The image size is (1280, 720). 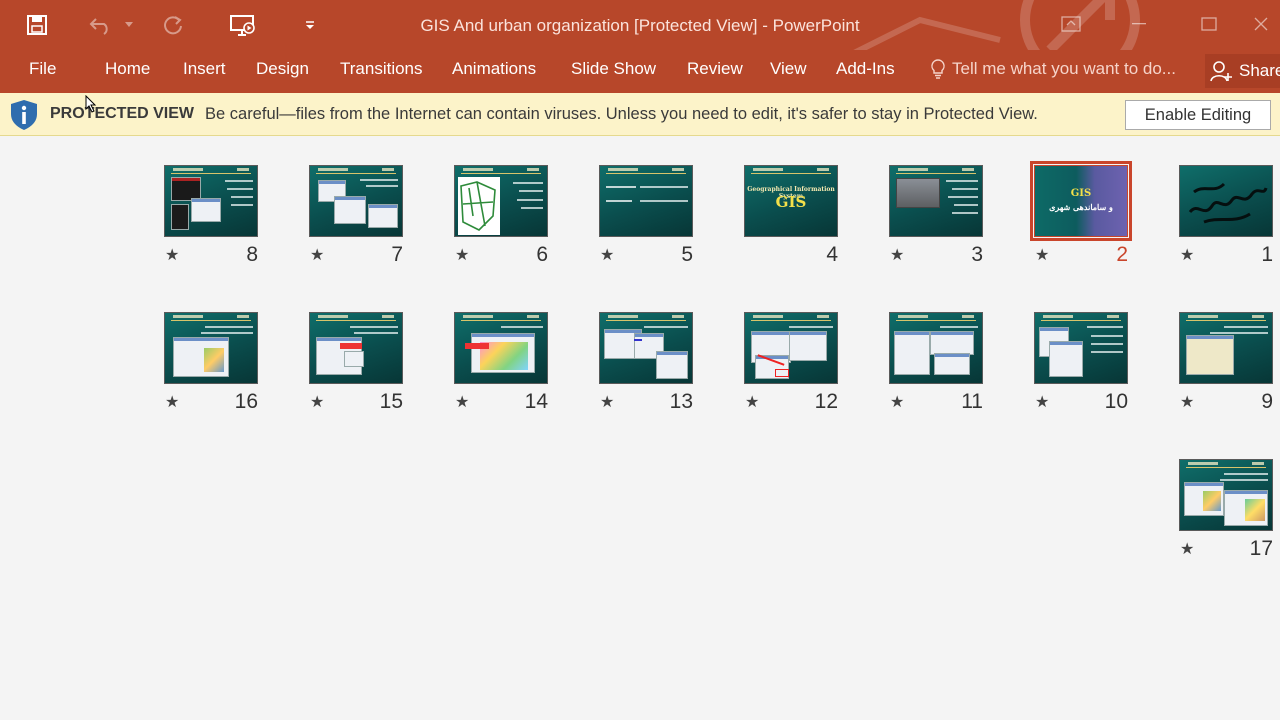 I want to click on slide-number: 2, so click(x=1122, y=254).